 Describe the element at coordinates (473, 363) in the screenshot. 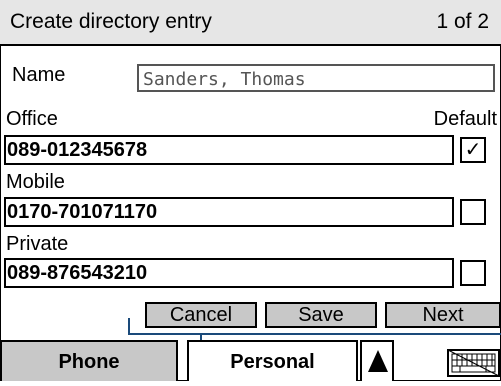

I see `keyboard-icon` at that location.